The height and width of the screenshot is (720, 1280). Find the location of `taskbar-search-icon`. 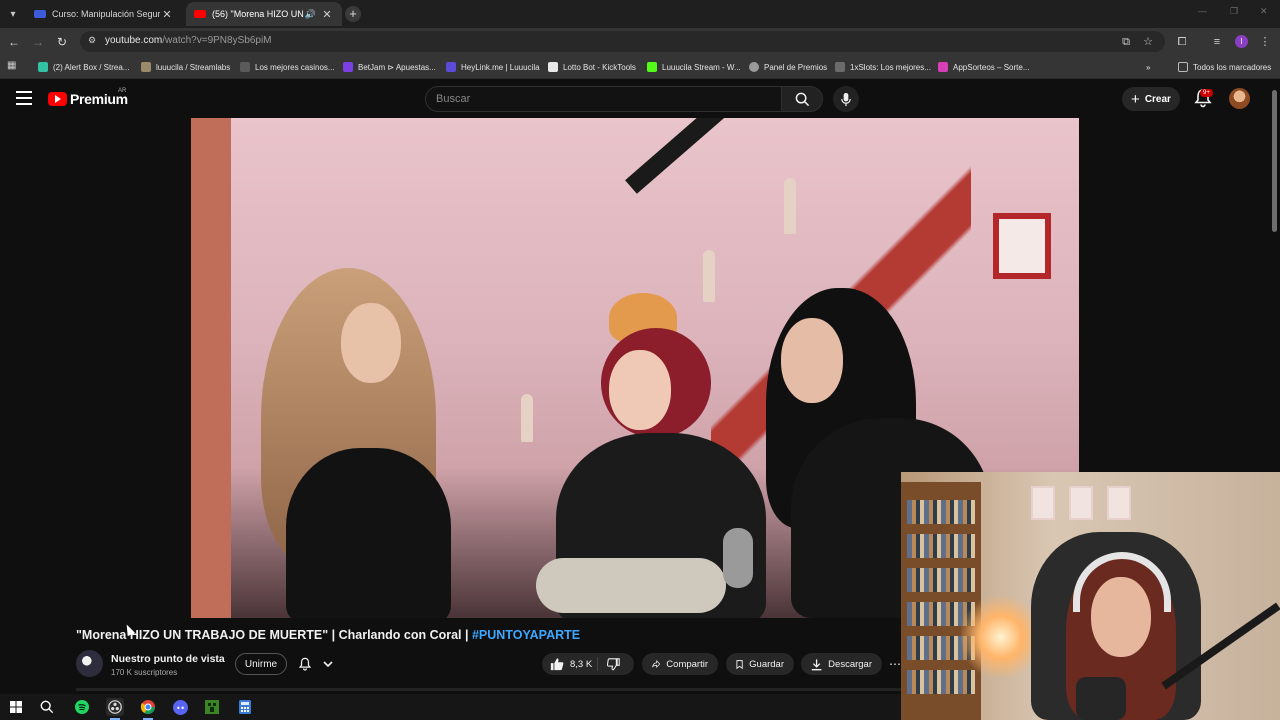

taskbar-search-icon is located at coordinates (47, 707).